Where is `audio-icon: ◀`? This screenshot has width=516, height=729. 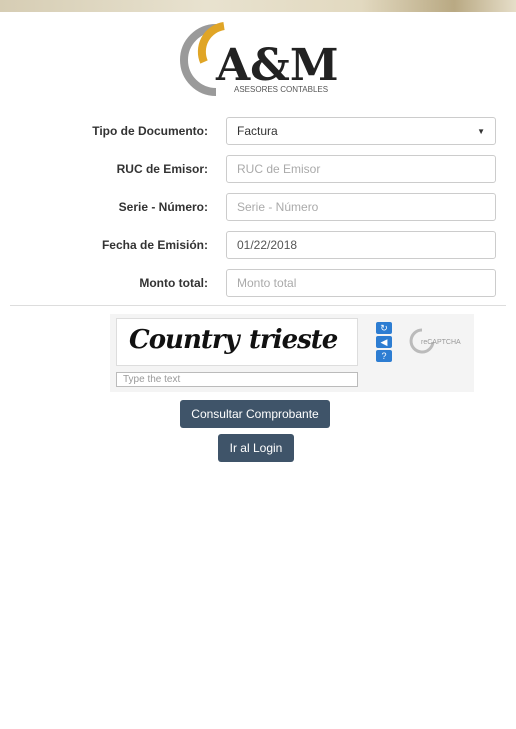 audio-icon: ◀ is located at coordinates (384, 342).